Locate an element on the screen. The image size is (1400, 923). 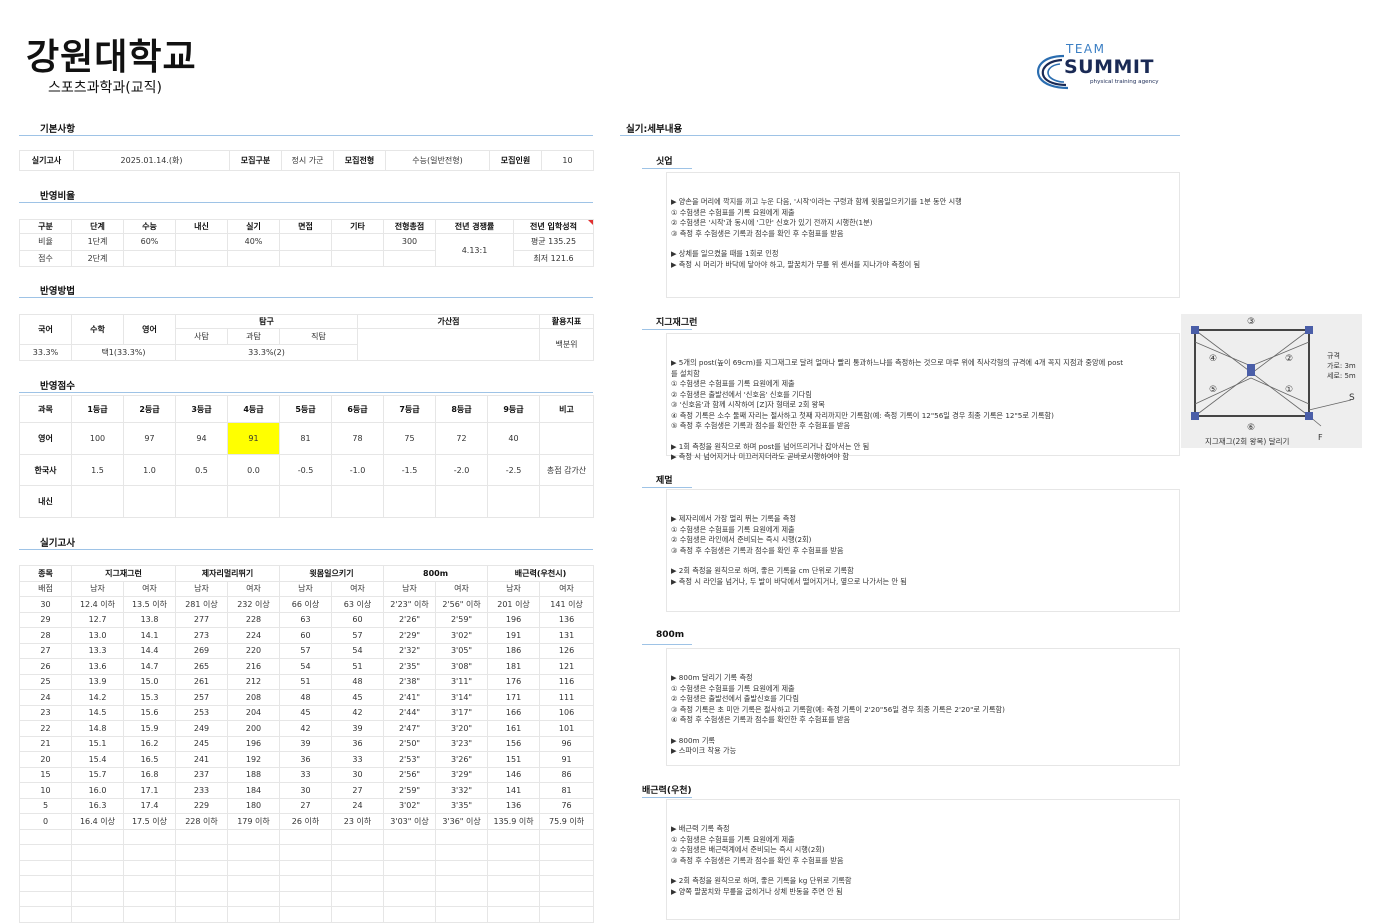
practical-cell: 66 이상 is located at coordinates (305, 604).